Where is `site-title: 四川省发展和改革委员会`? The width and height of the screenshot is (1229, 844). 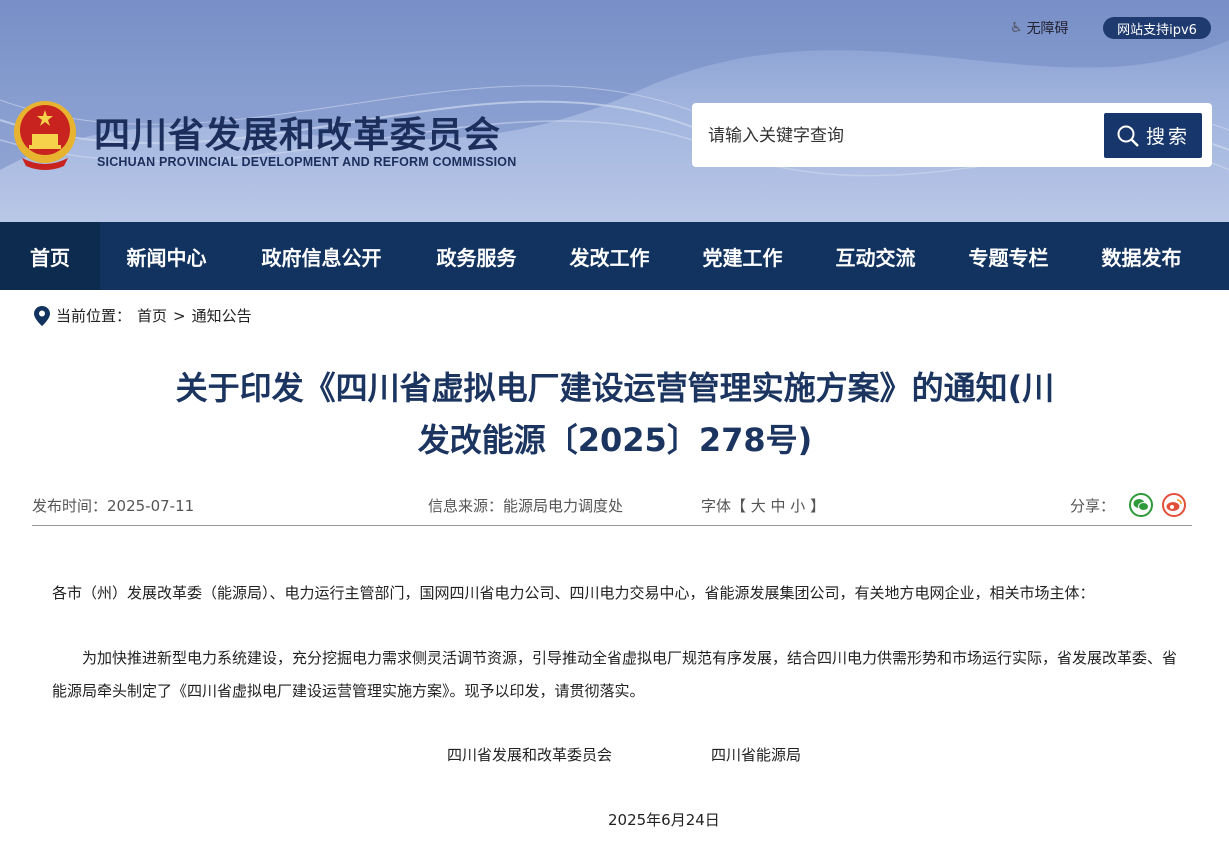 site-title: 四川省发展和改革委员会 is located at coordinates (298, 135).